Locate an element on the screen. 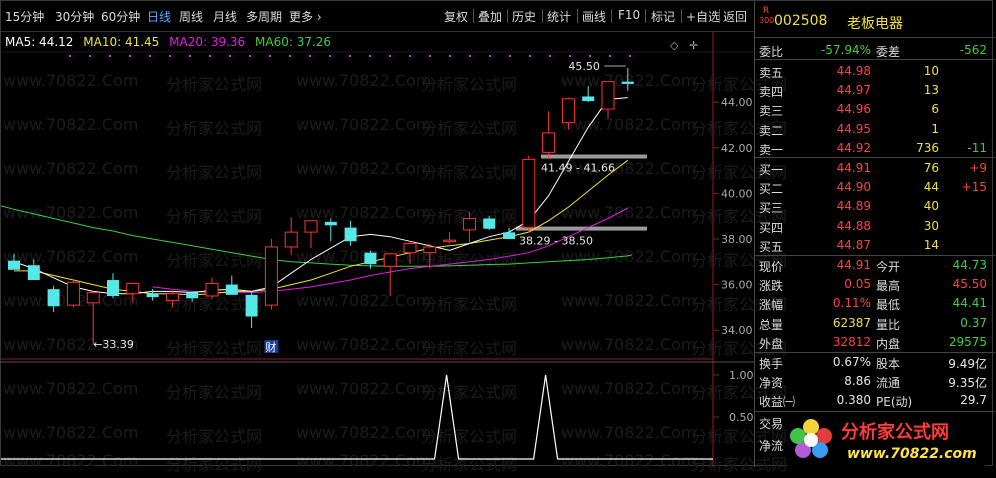 This screenshot has width=996, height=478. quote-value: 0.37 is located at coordinates (973, 322).